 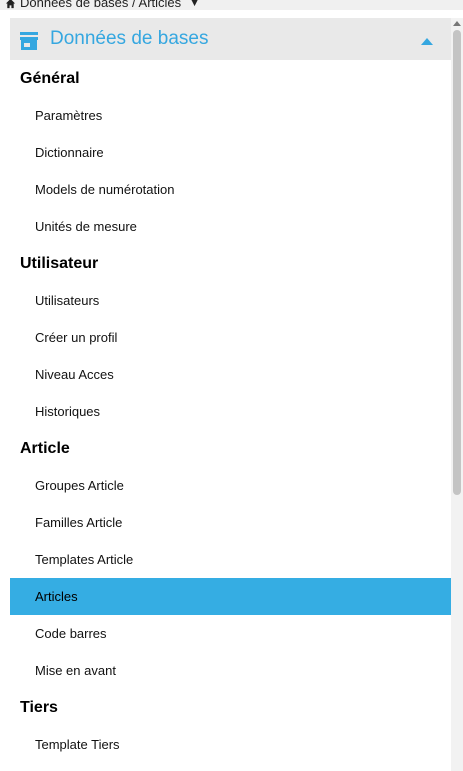 I want to click on home-icon, so click(x=10, y=4).